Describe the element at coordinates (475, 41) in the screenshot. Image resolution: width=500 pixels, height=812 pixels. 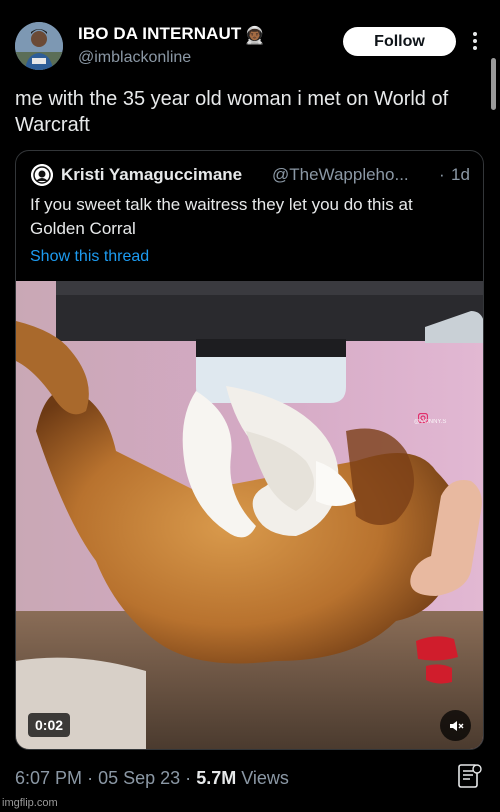
I see `more-vertical-icon` at that location.